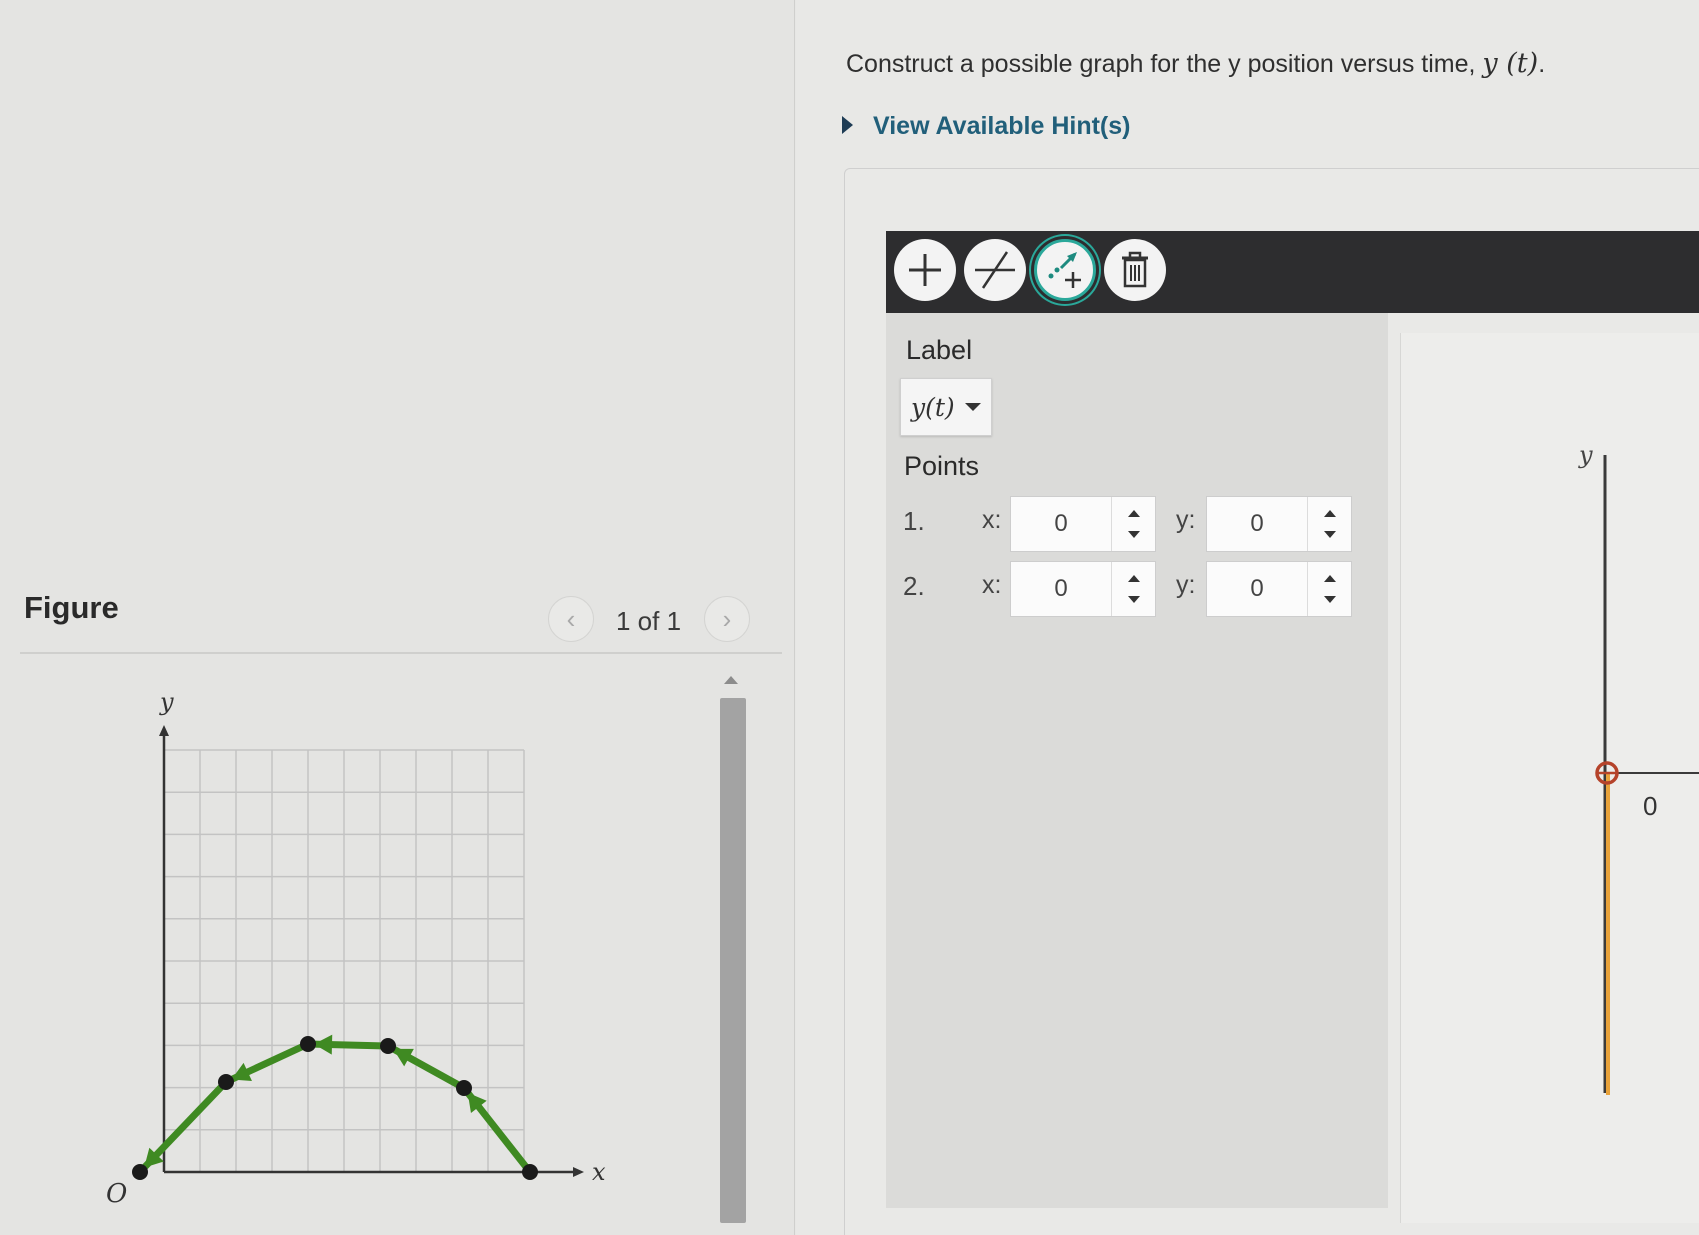  I want to click on chevron-right-icon: ›, so click(727, 619).